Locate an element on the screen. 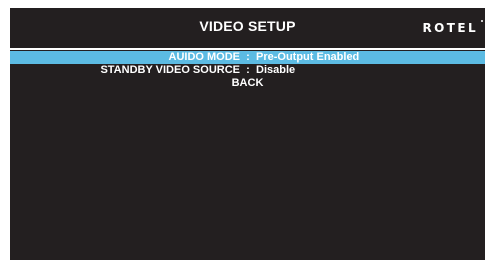  menu-item-value: Pre-Output Enabled is located at coordinates (308, 57).